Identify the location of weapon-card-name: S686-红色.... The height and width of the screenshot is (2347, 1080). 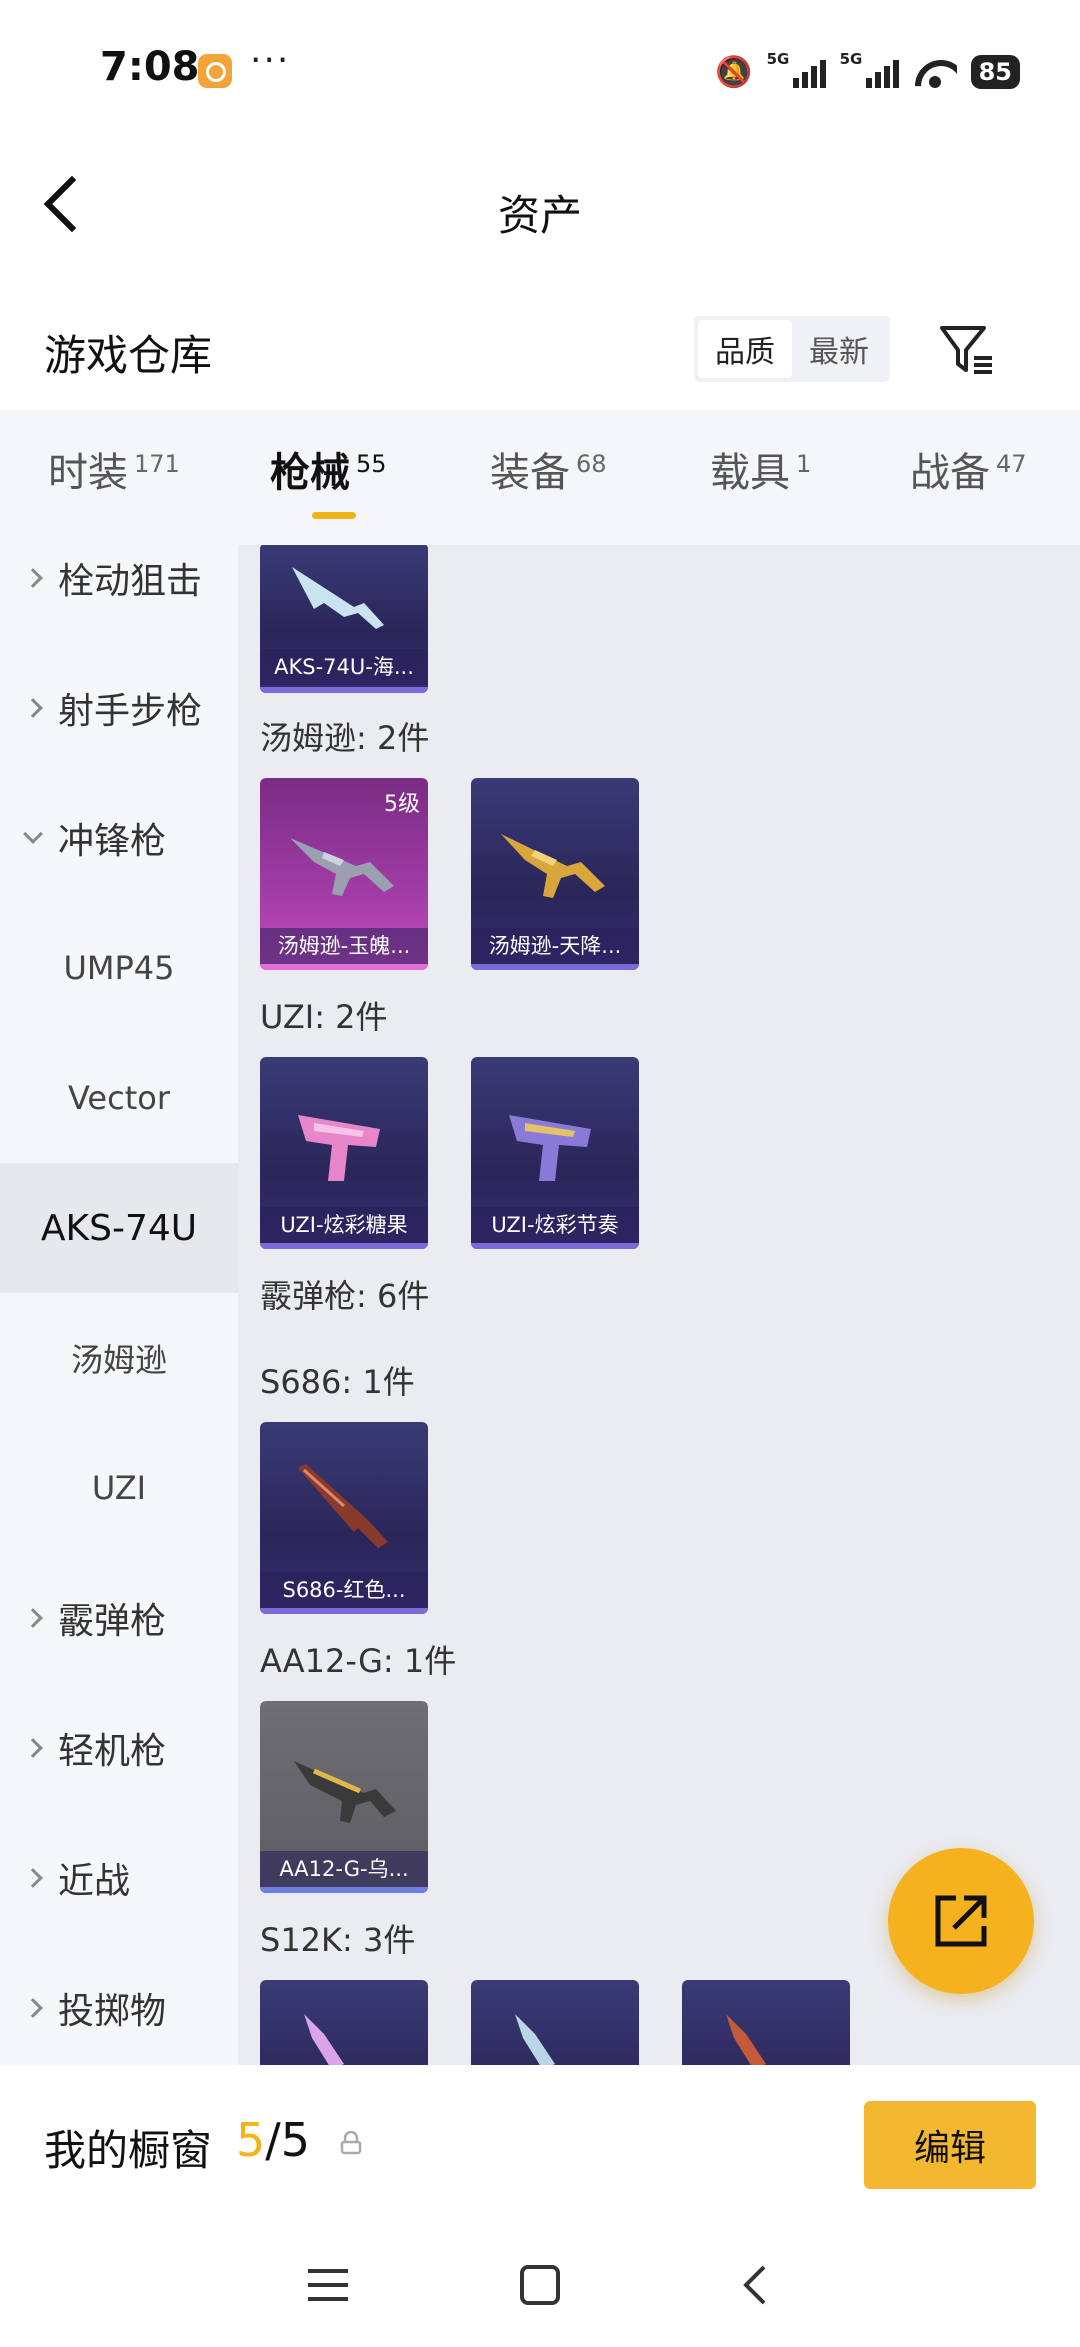
(344, 1590).